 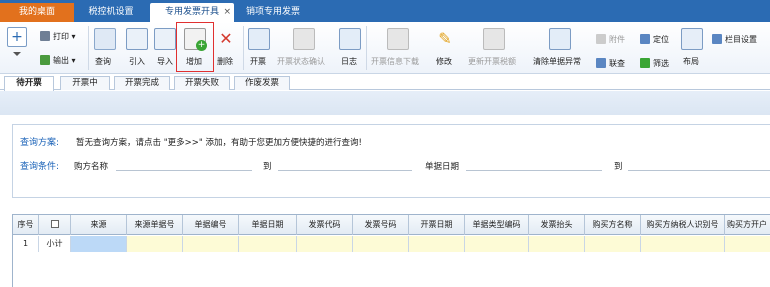 I want to click on clear-exception-button, so click(x=560, y=26).